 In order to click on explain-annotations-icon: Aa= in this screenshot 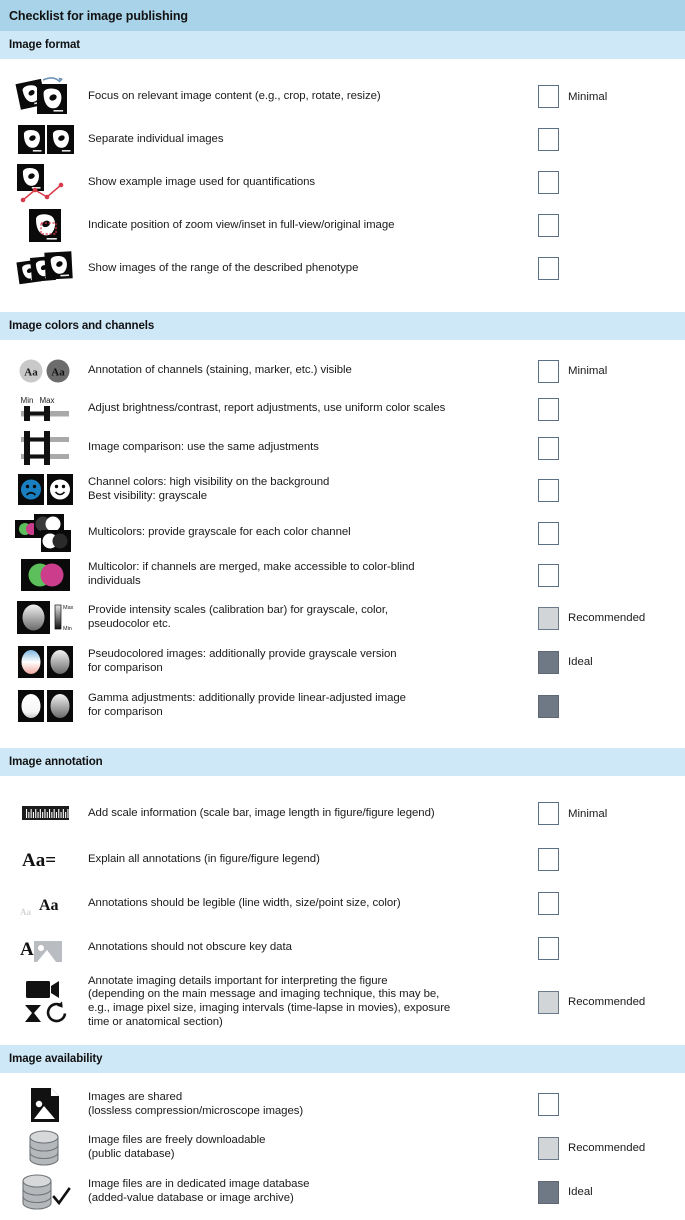, I will do `click(46, 860)`.